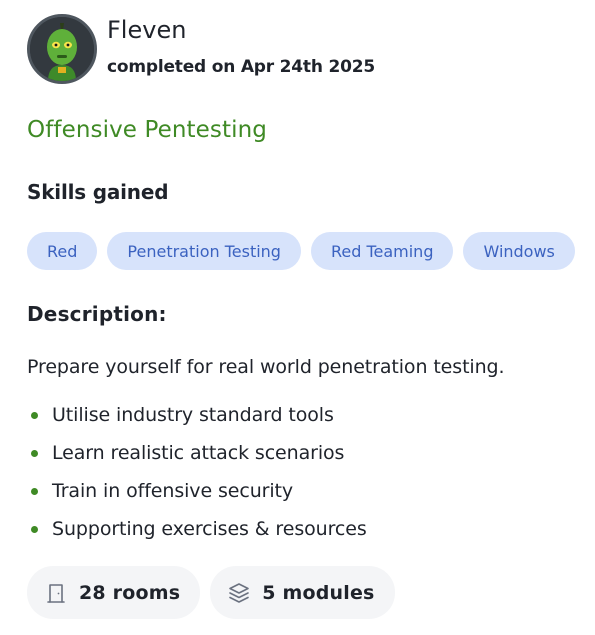  I want to click on bullet-text: Learn realistic attack scenarios, so click(198, 453).